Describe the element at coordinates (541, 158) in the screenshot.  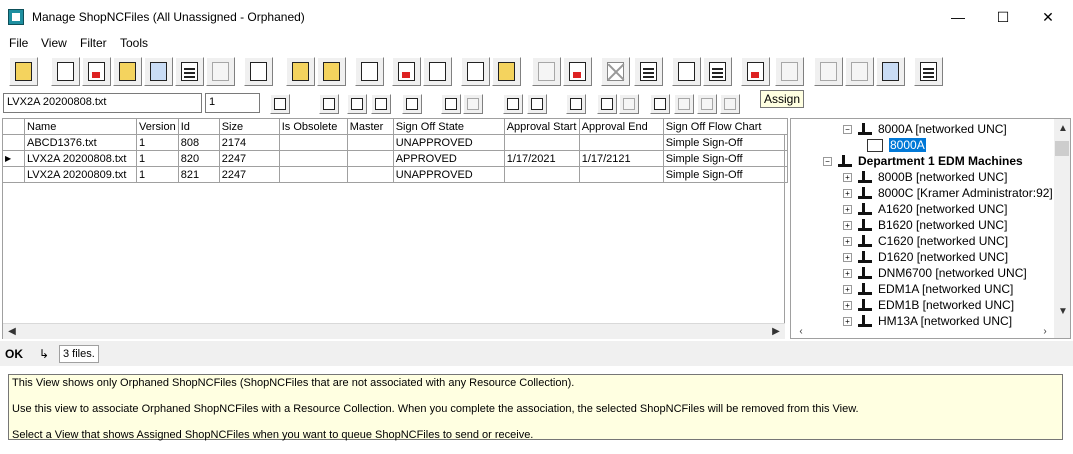
I see `cell-approval-start: 1/17/2021` at that location.